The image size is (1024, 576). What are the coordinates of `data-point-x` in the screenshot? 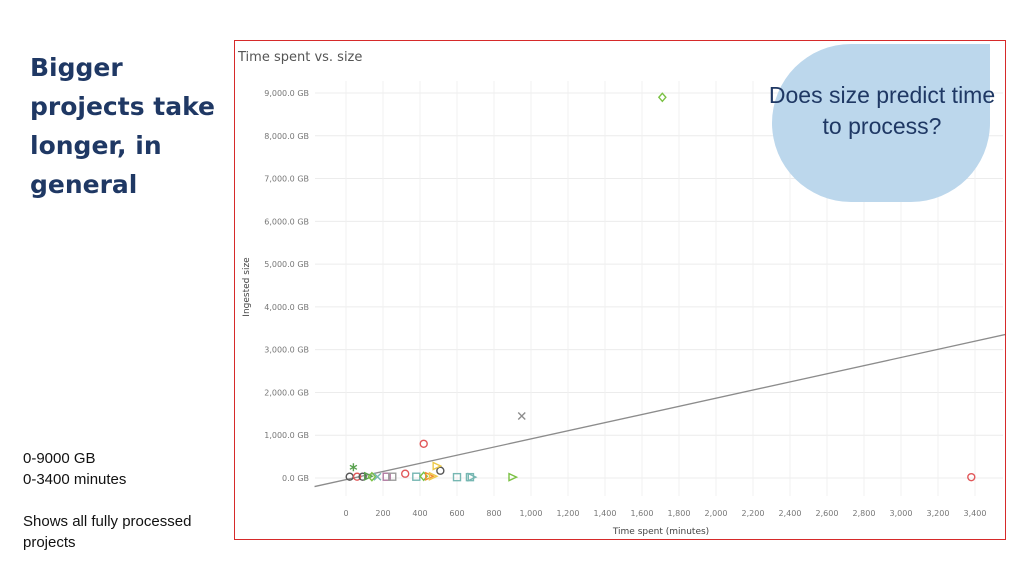 It's located at (521, 415).